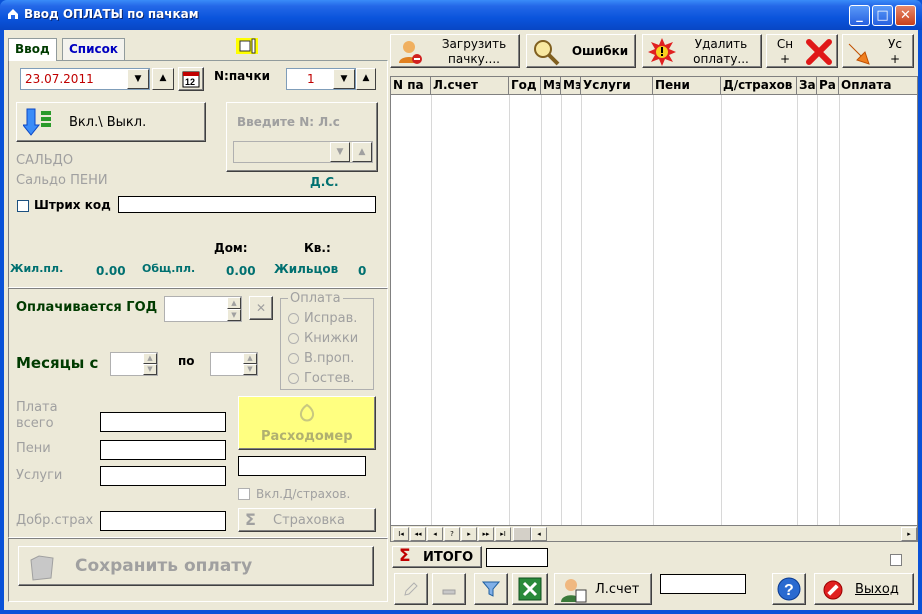  I want to click on load-label-1: Загрузить, so click(474, 44).